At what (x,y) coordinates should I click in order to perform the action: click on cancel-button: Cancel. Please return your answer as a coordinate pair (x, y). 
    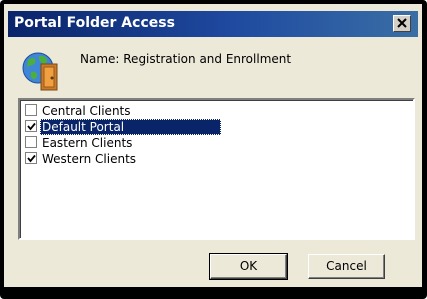
    Looking at the image, I should click on (346, 266).